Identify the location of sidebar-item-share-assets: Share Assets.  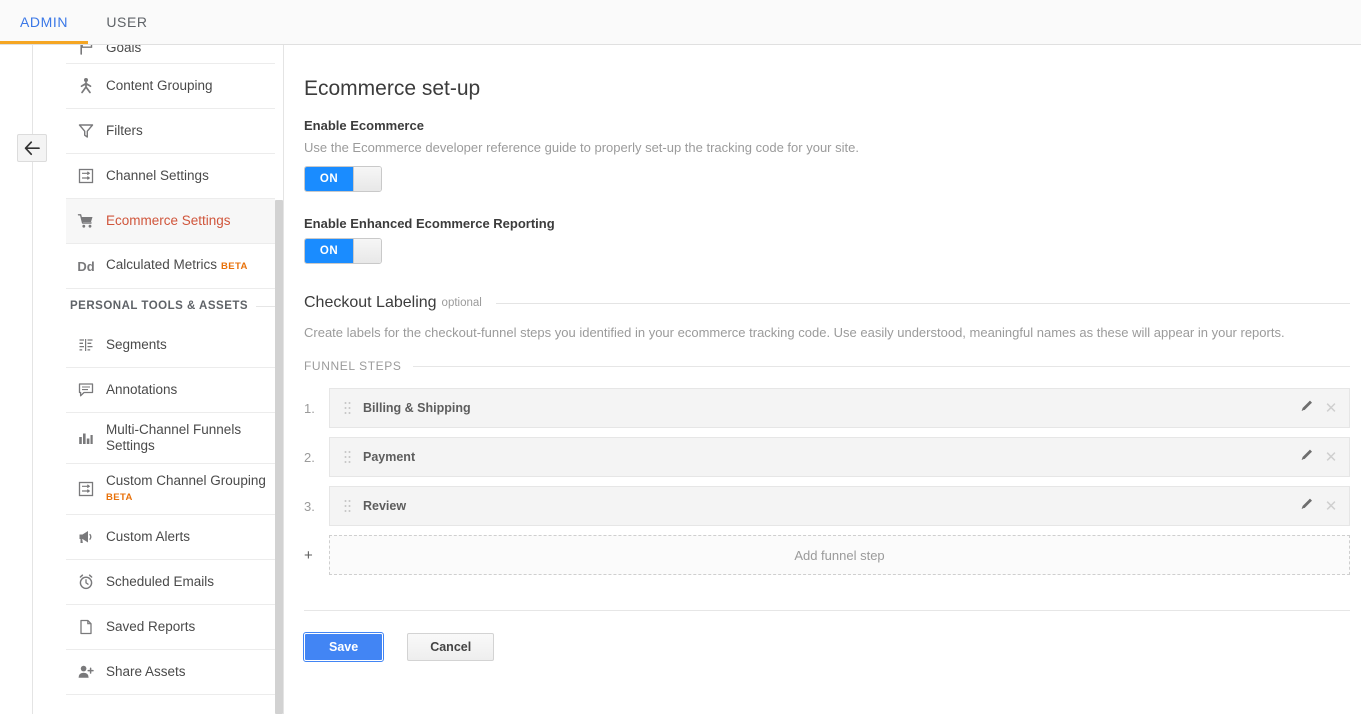
(174, 672).